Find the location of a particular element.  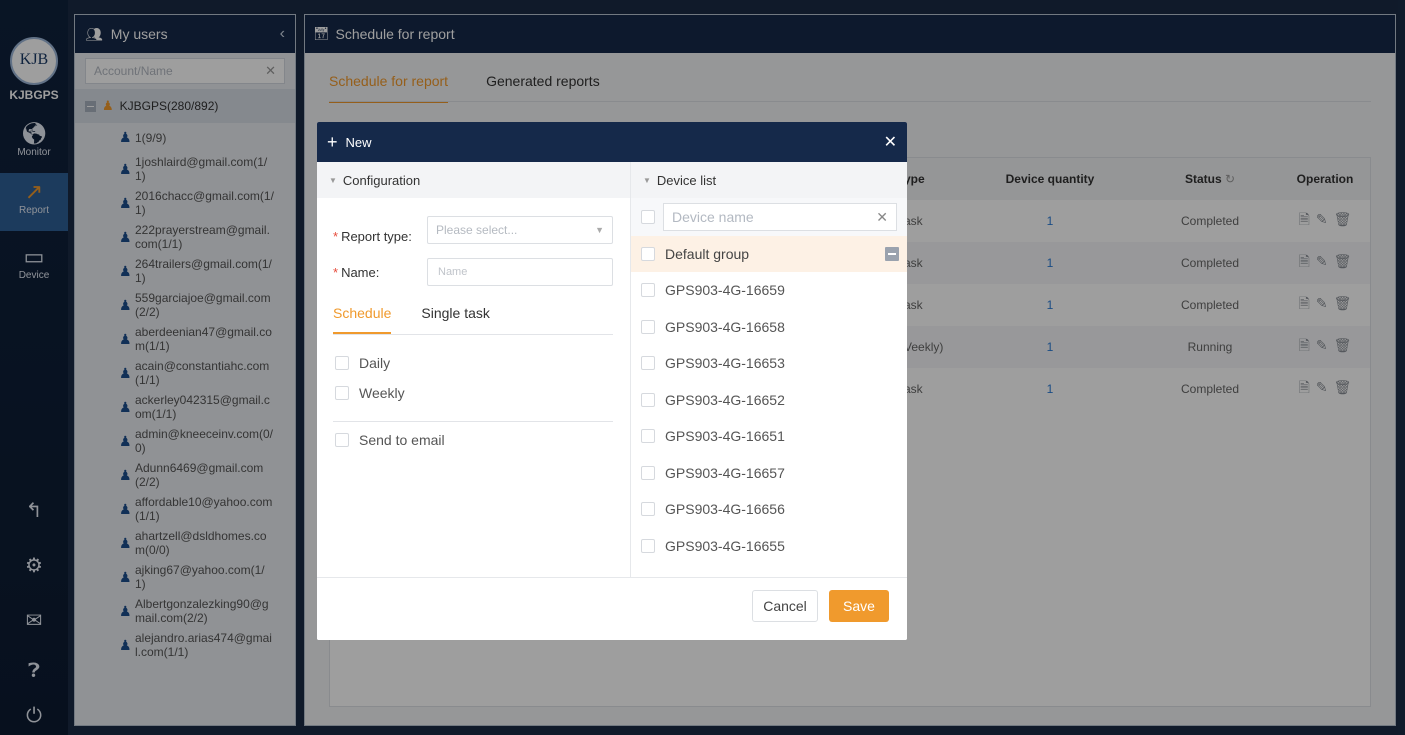

clear-icon: ✕ is located at coordinates (882, 217).